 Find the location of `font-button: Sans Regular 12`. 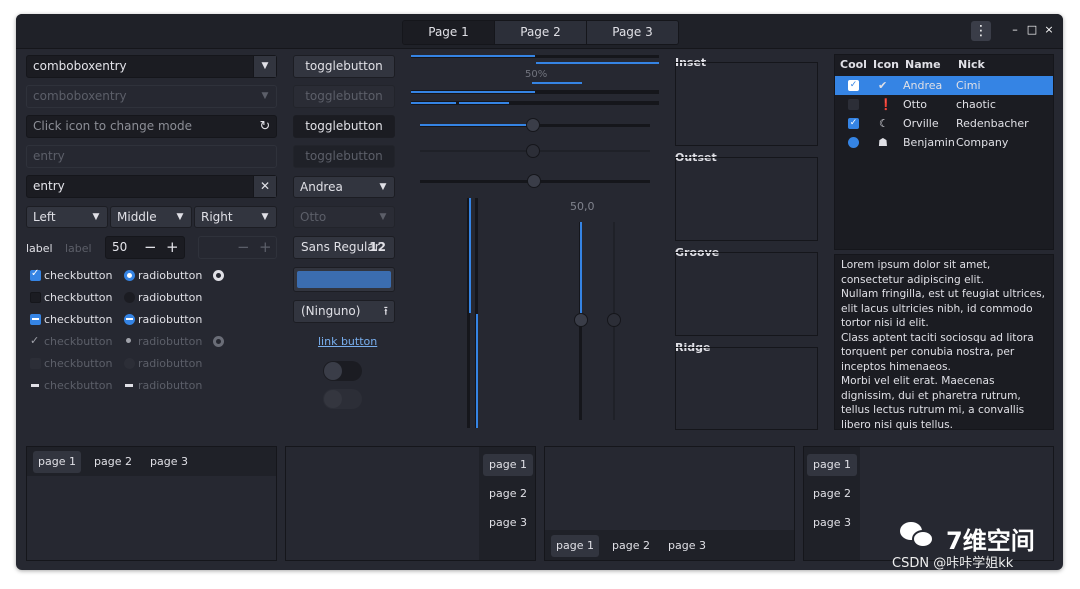

font-button: Sans Regular 12 is located at coordinates (344, 247).